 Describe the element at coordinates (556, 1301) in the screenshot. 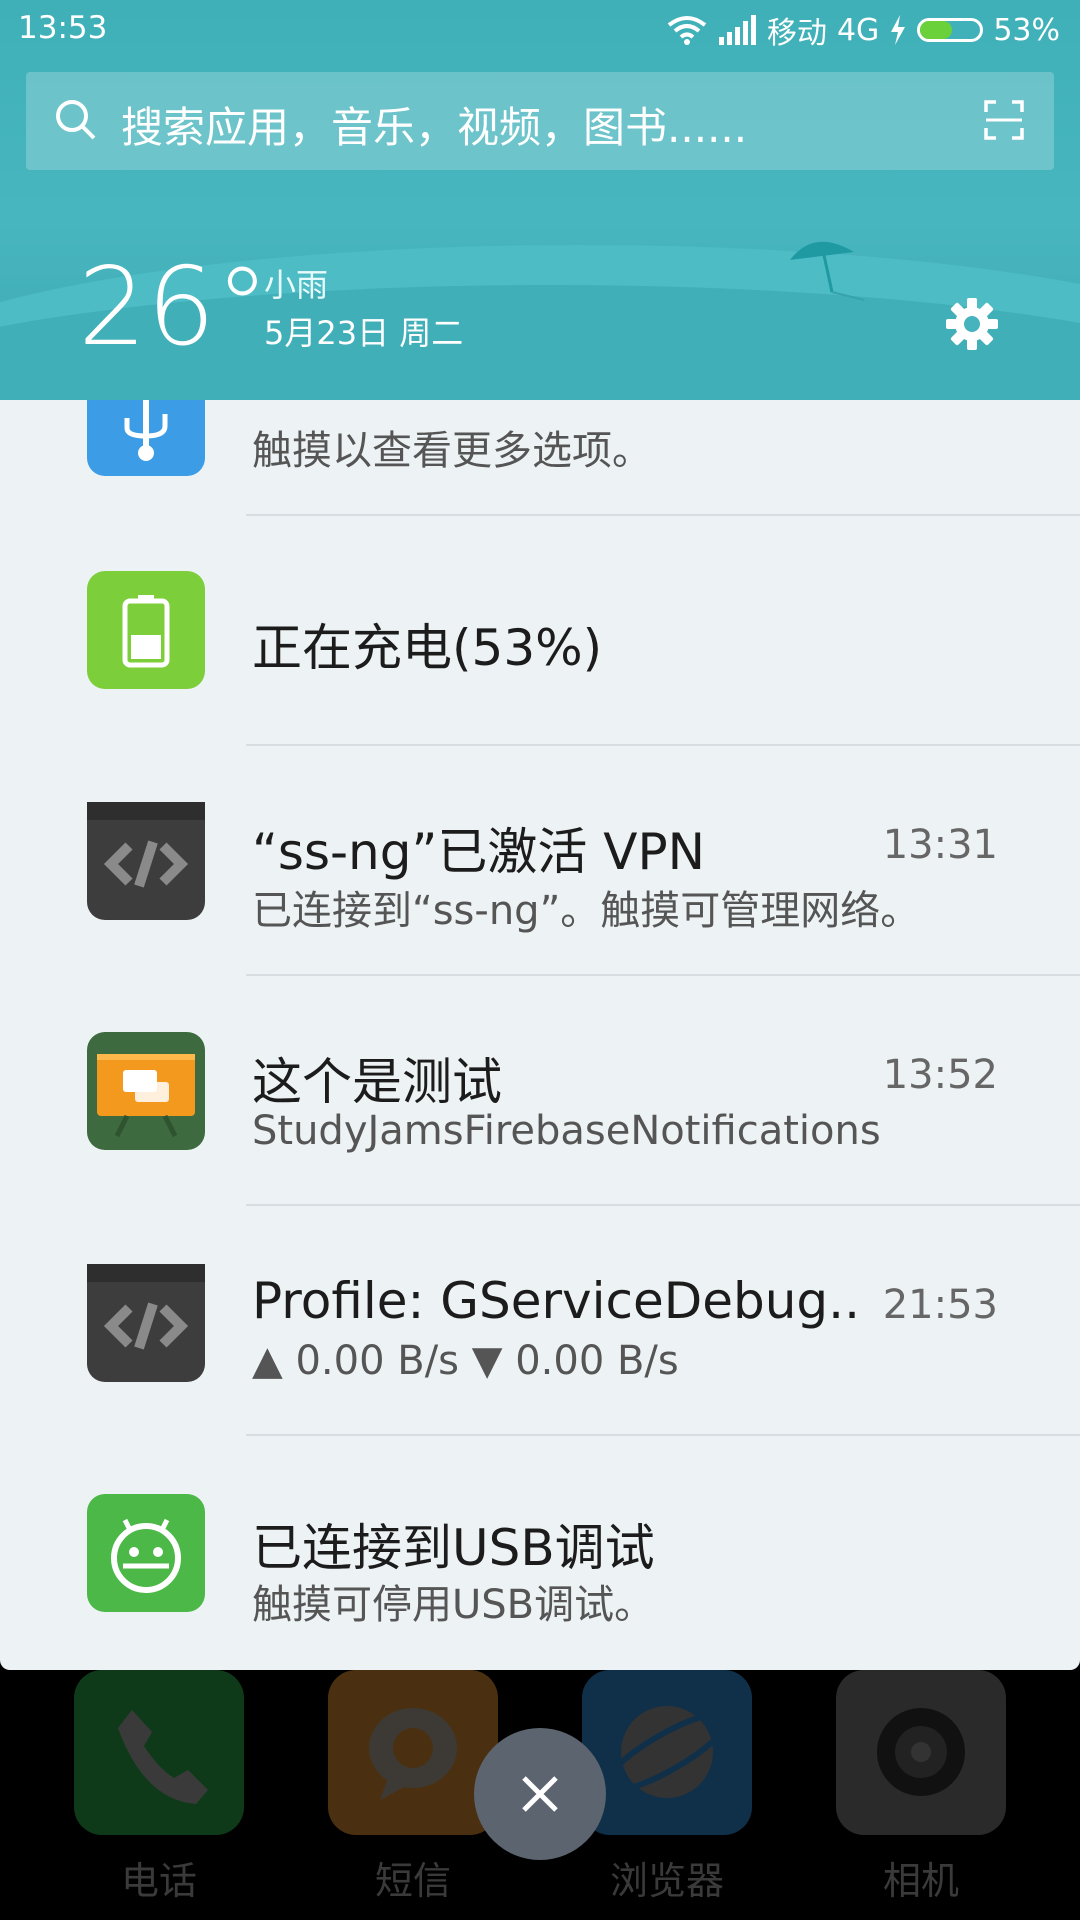

I see `notification-title: Profile: GServiceDebug..` at that location.